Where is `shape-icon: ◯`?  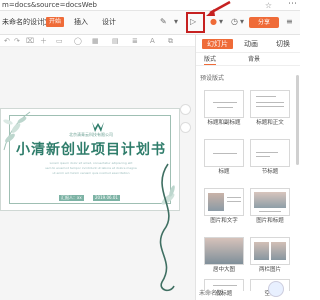 shape-icon: ◯ is located at coordinates (78, 41).